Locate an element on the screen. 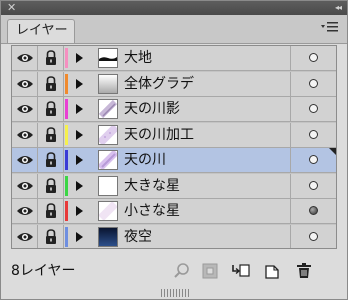 This screenshot has height=300, width=348. layer-name: 天の川 is located at coordinates (145, 160).